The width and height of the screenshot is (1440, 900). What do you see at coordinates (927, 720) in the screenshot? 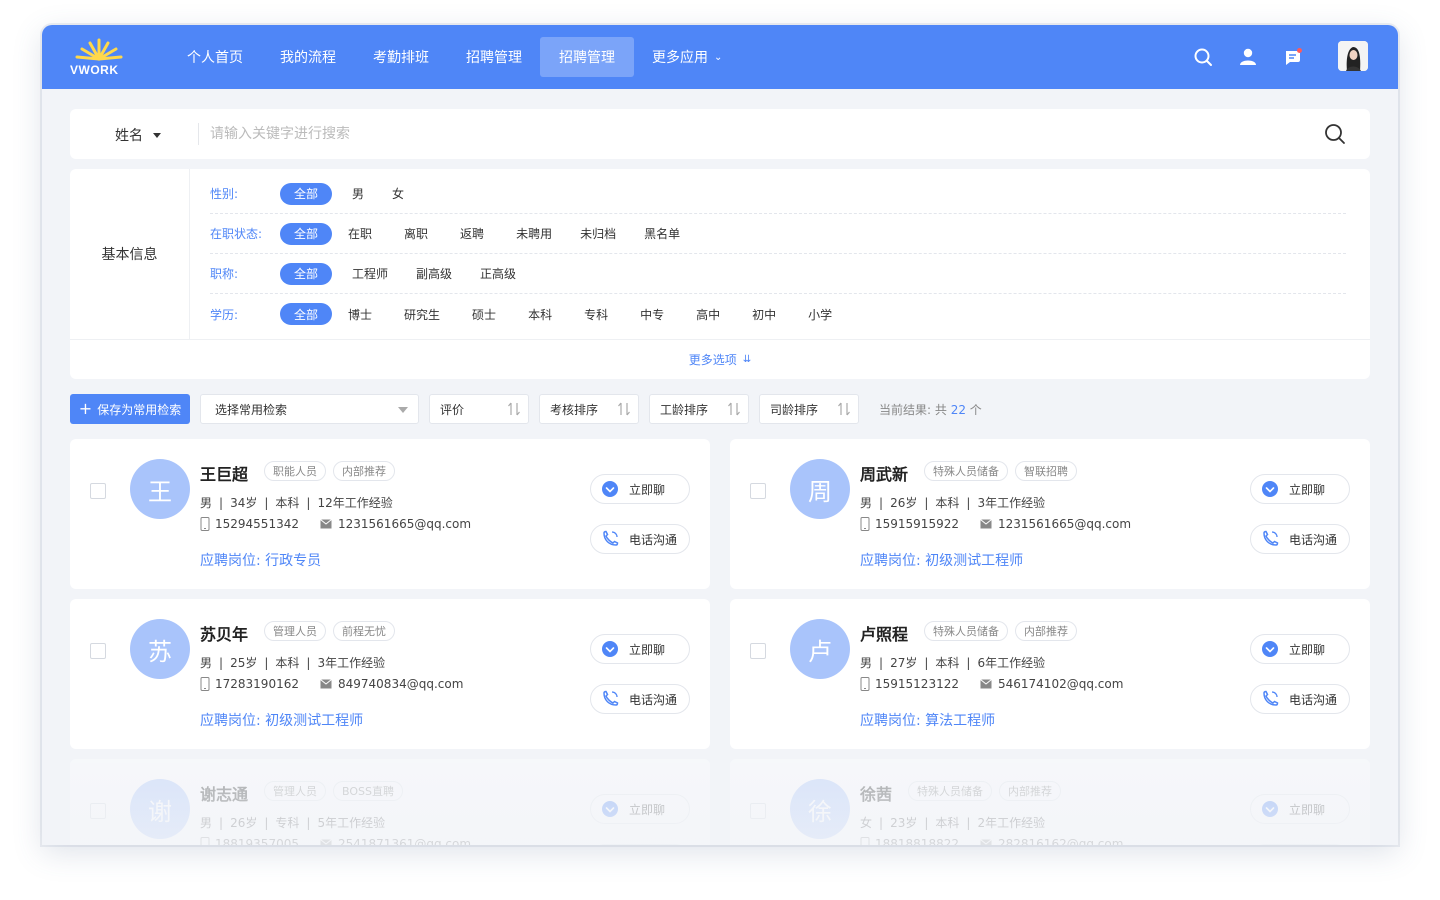
I see `applied-position: 应聘岗位: 算法工程师` at bounding box center [927, 720].